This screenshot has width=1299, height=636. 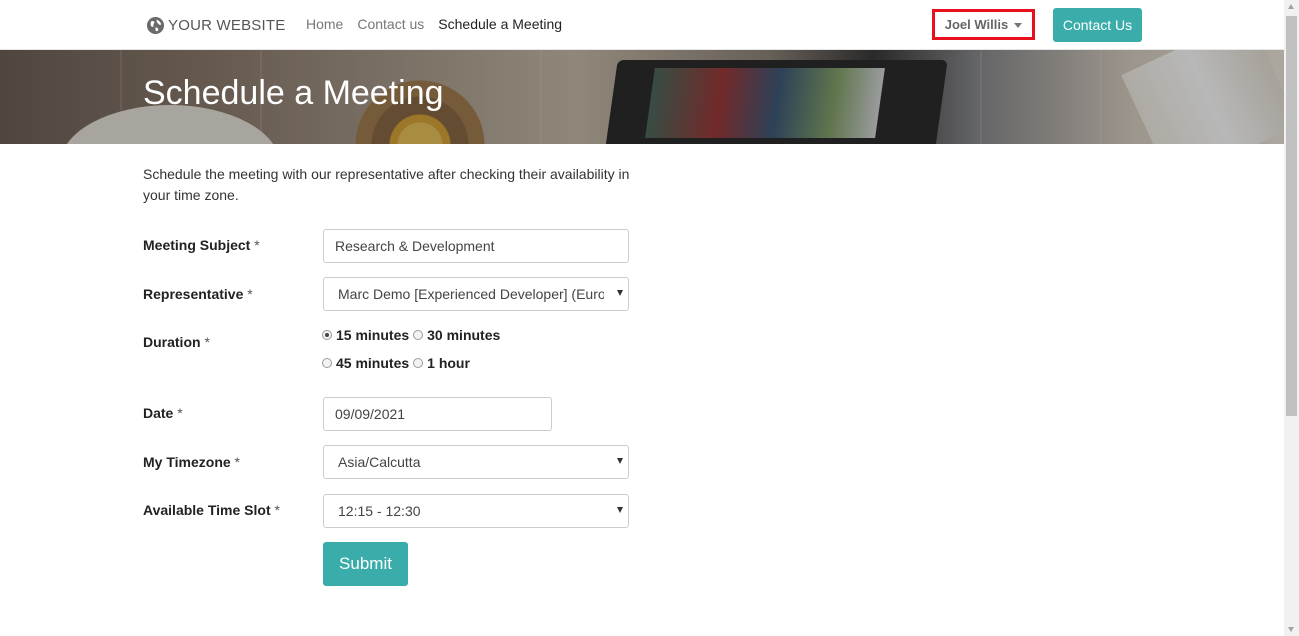 What do you see at coordinates (201, 245) in the screenshot?
I see `meeting-subject-label: Meeting Subject *` at bounding box center [201, 245].